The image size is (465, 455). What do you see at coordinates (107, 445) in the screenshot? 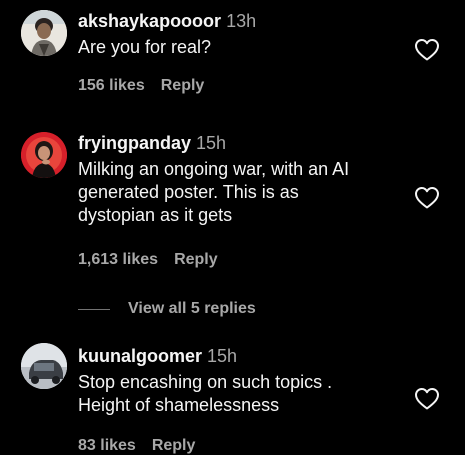
I see `likes-count: 83 likes` at bounding box center [107, 445].